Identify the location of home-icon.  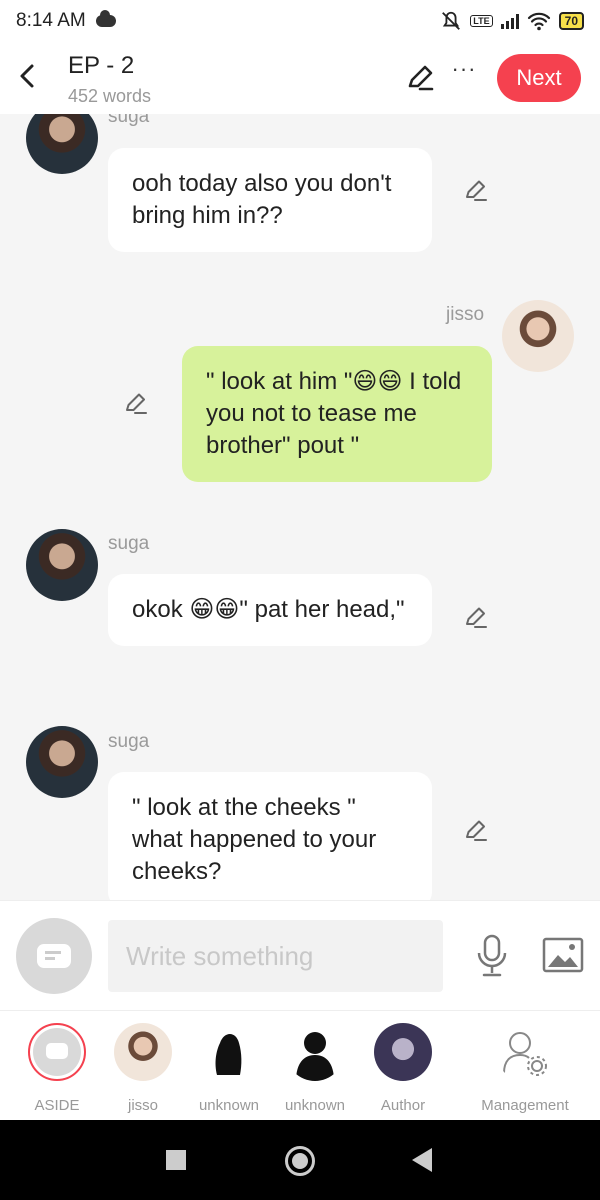
(300, 1161).